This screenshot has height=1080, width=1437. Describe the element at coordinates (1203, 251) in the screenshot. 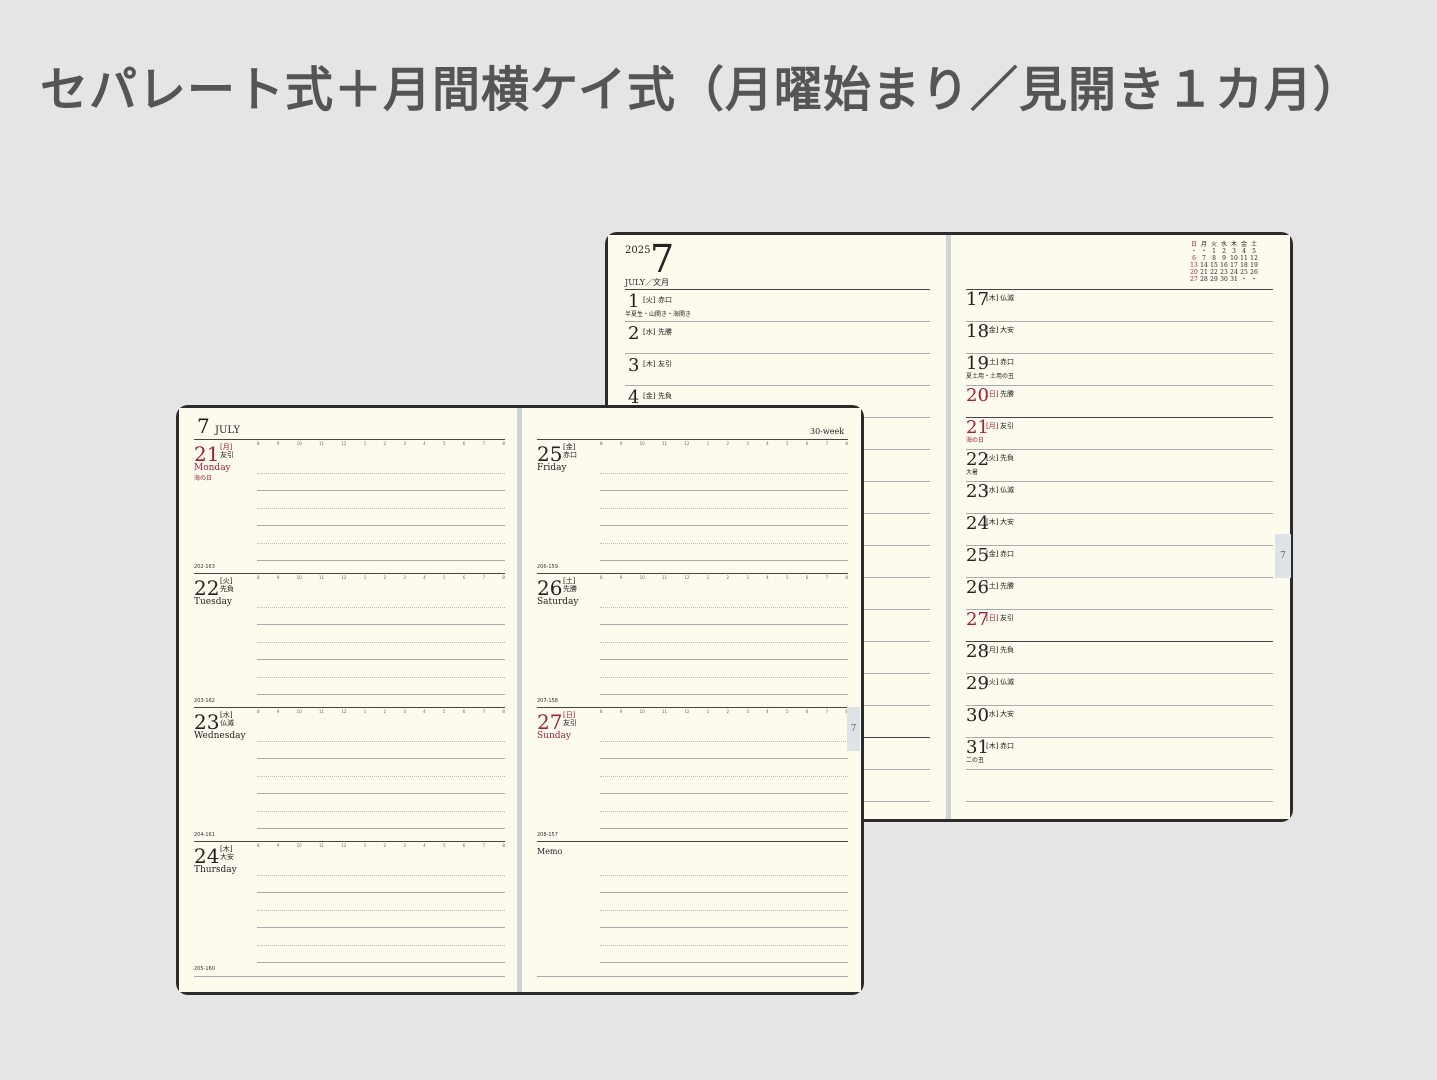

I see `mini-calendar-day: ・` at that location.